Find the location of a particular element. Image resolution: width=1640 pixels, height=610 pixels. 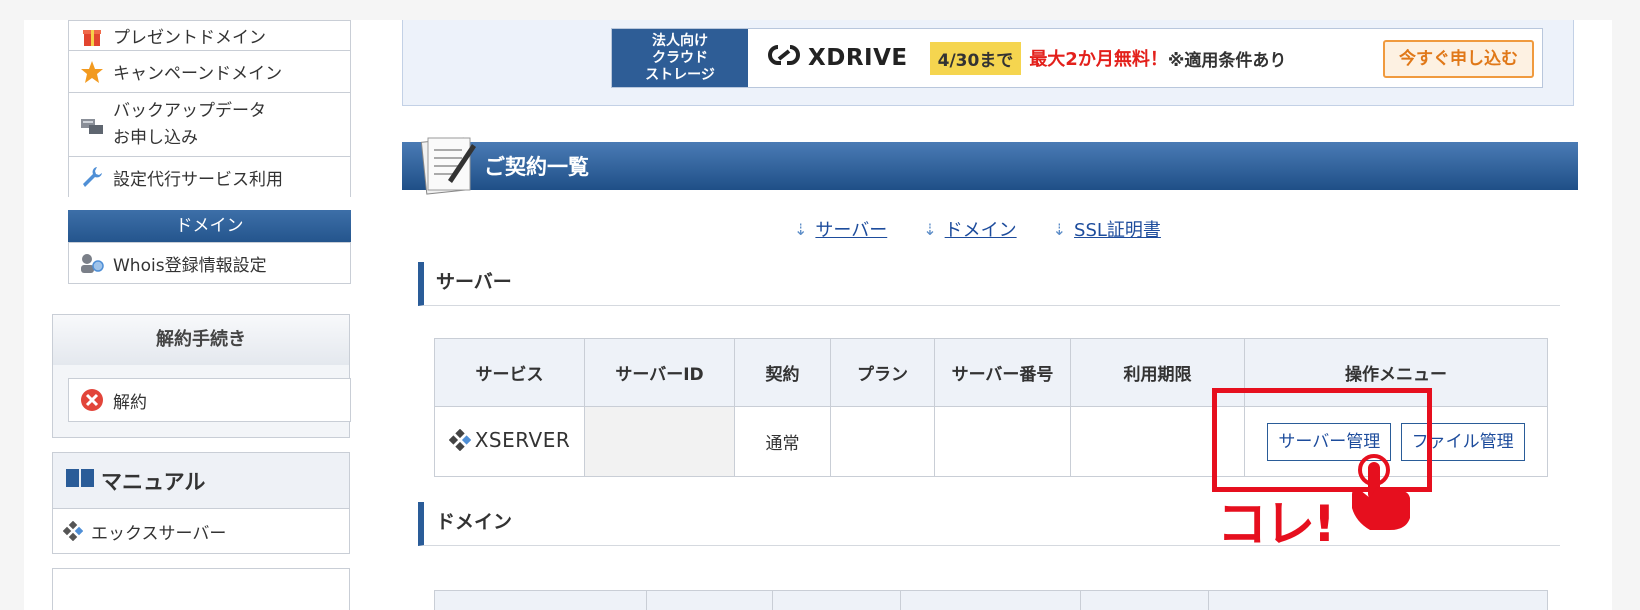

sidebar-item-label: バックアップデータ お申し込み is located at coordinates (189, 124).